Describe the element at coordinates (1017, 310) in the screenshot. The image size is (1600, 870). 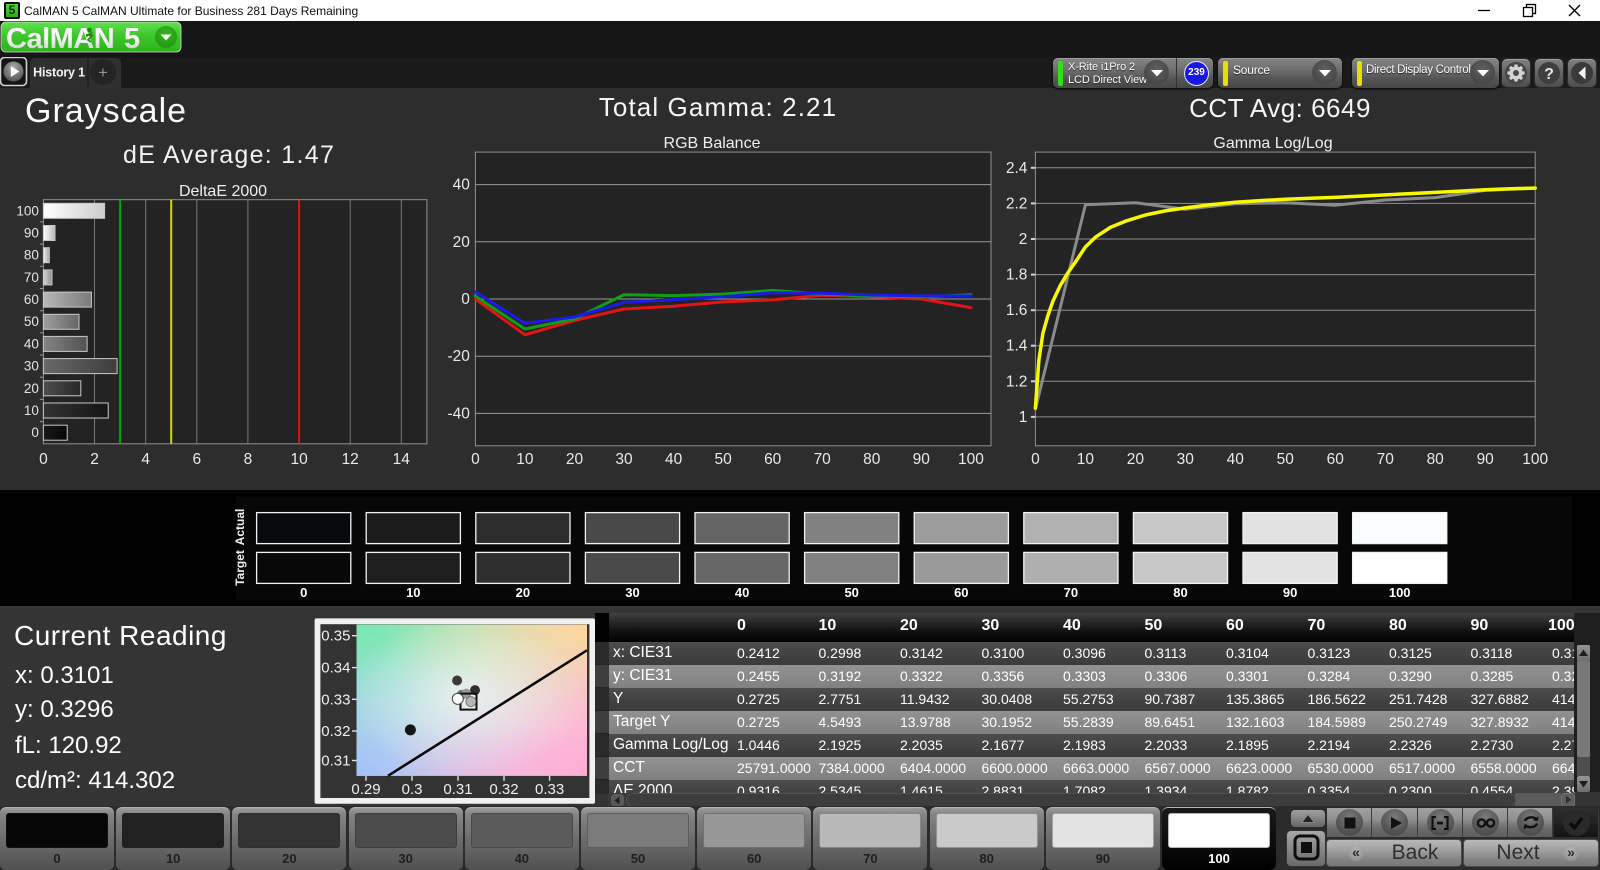
I see `svg-text: 1.6` at that location.